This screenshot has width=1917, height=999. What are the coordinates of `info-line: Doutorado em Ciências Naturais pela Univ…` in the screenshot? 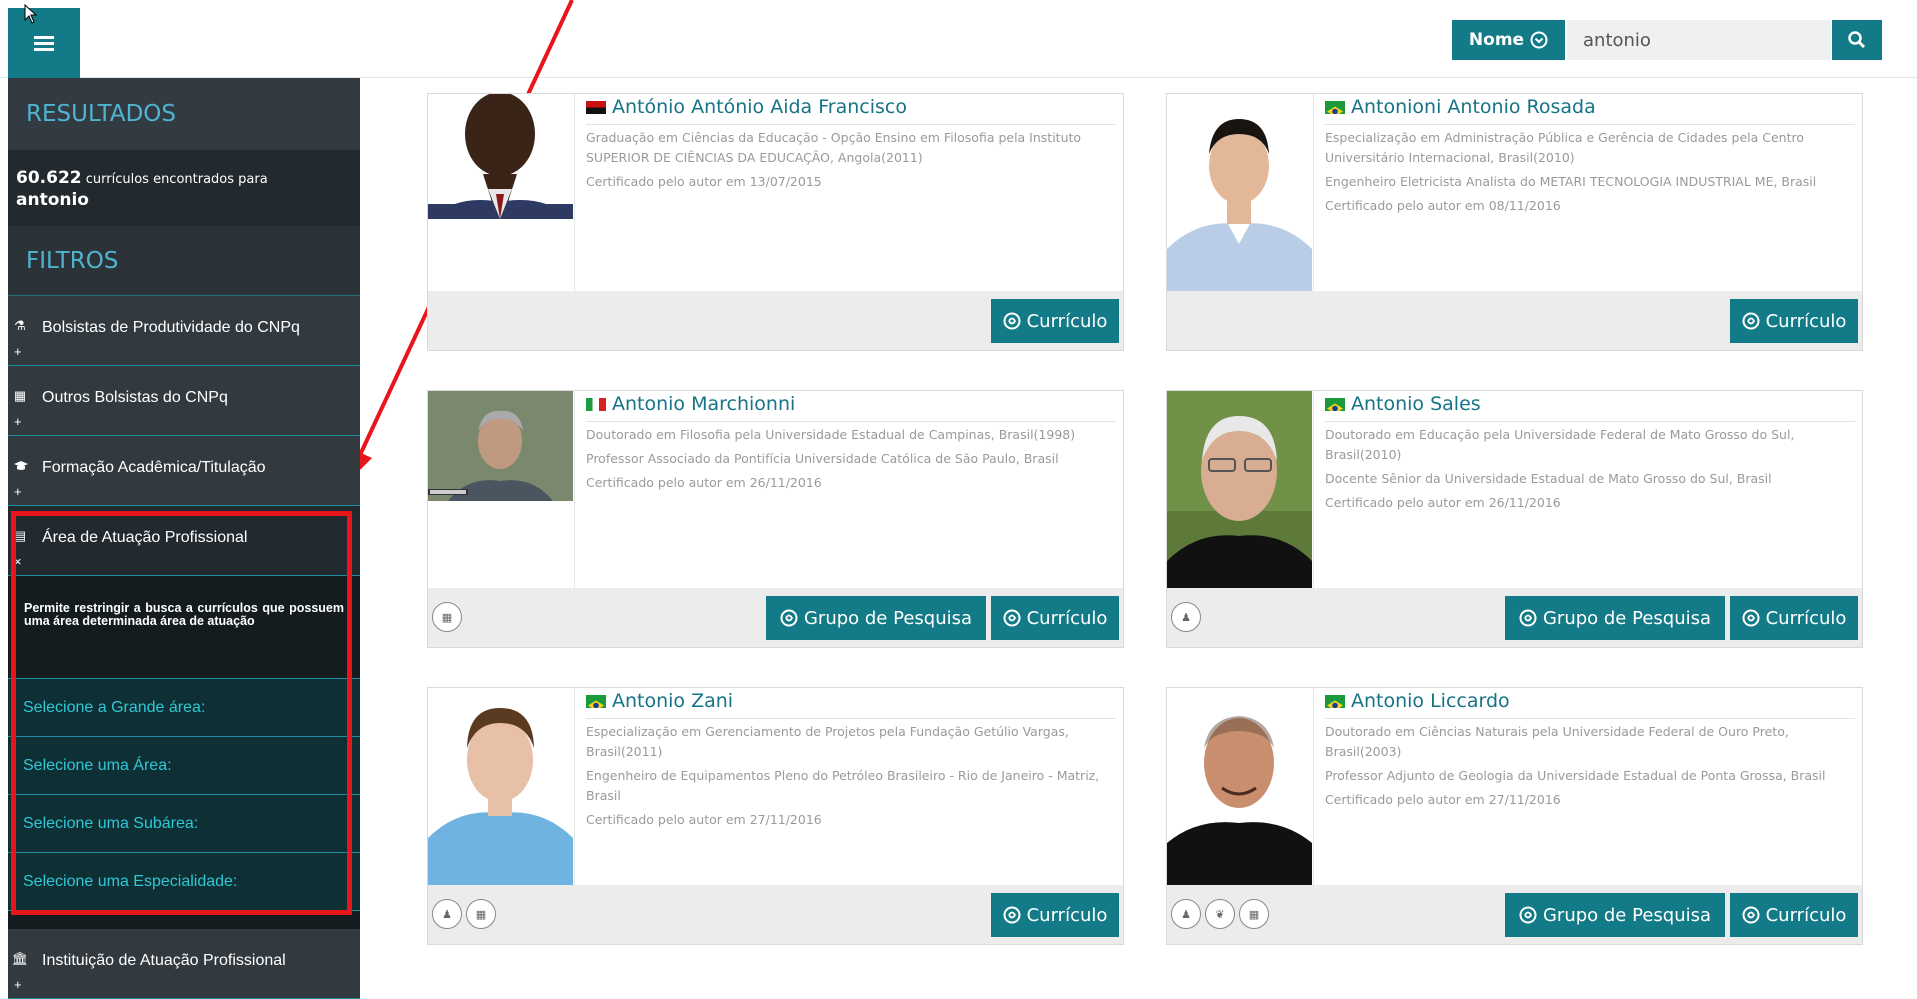 It's located at (1557, 741).